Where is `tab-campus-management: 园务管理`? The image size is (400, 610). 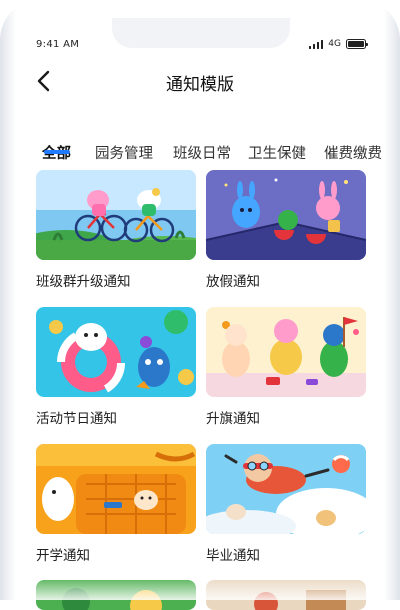 tab-campus-management: 园务管理 is located at coordinates (124, 152).